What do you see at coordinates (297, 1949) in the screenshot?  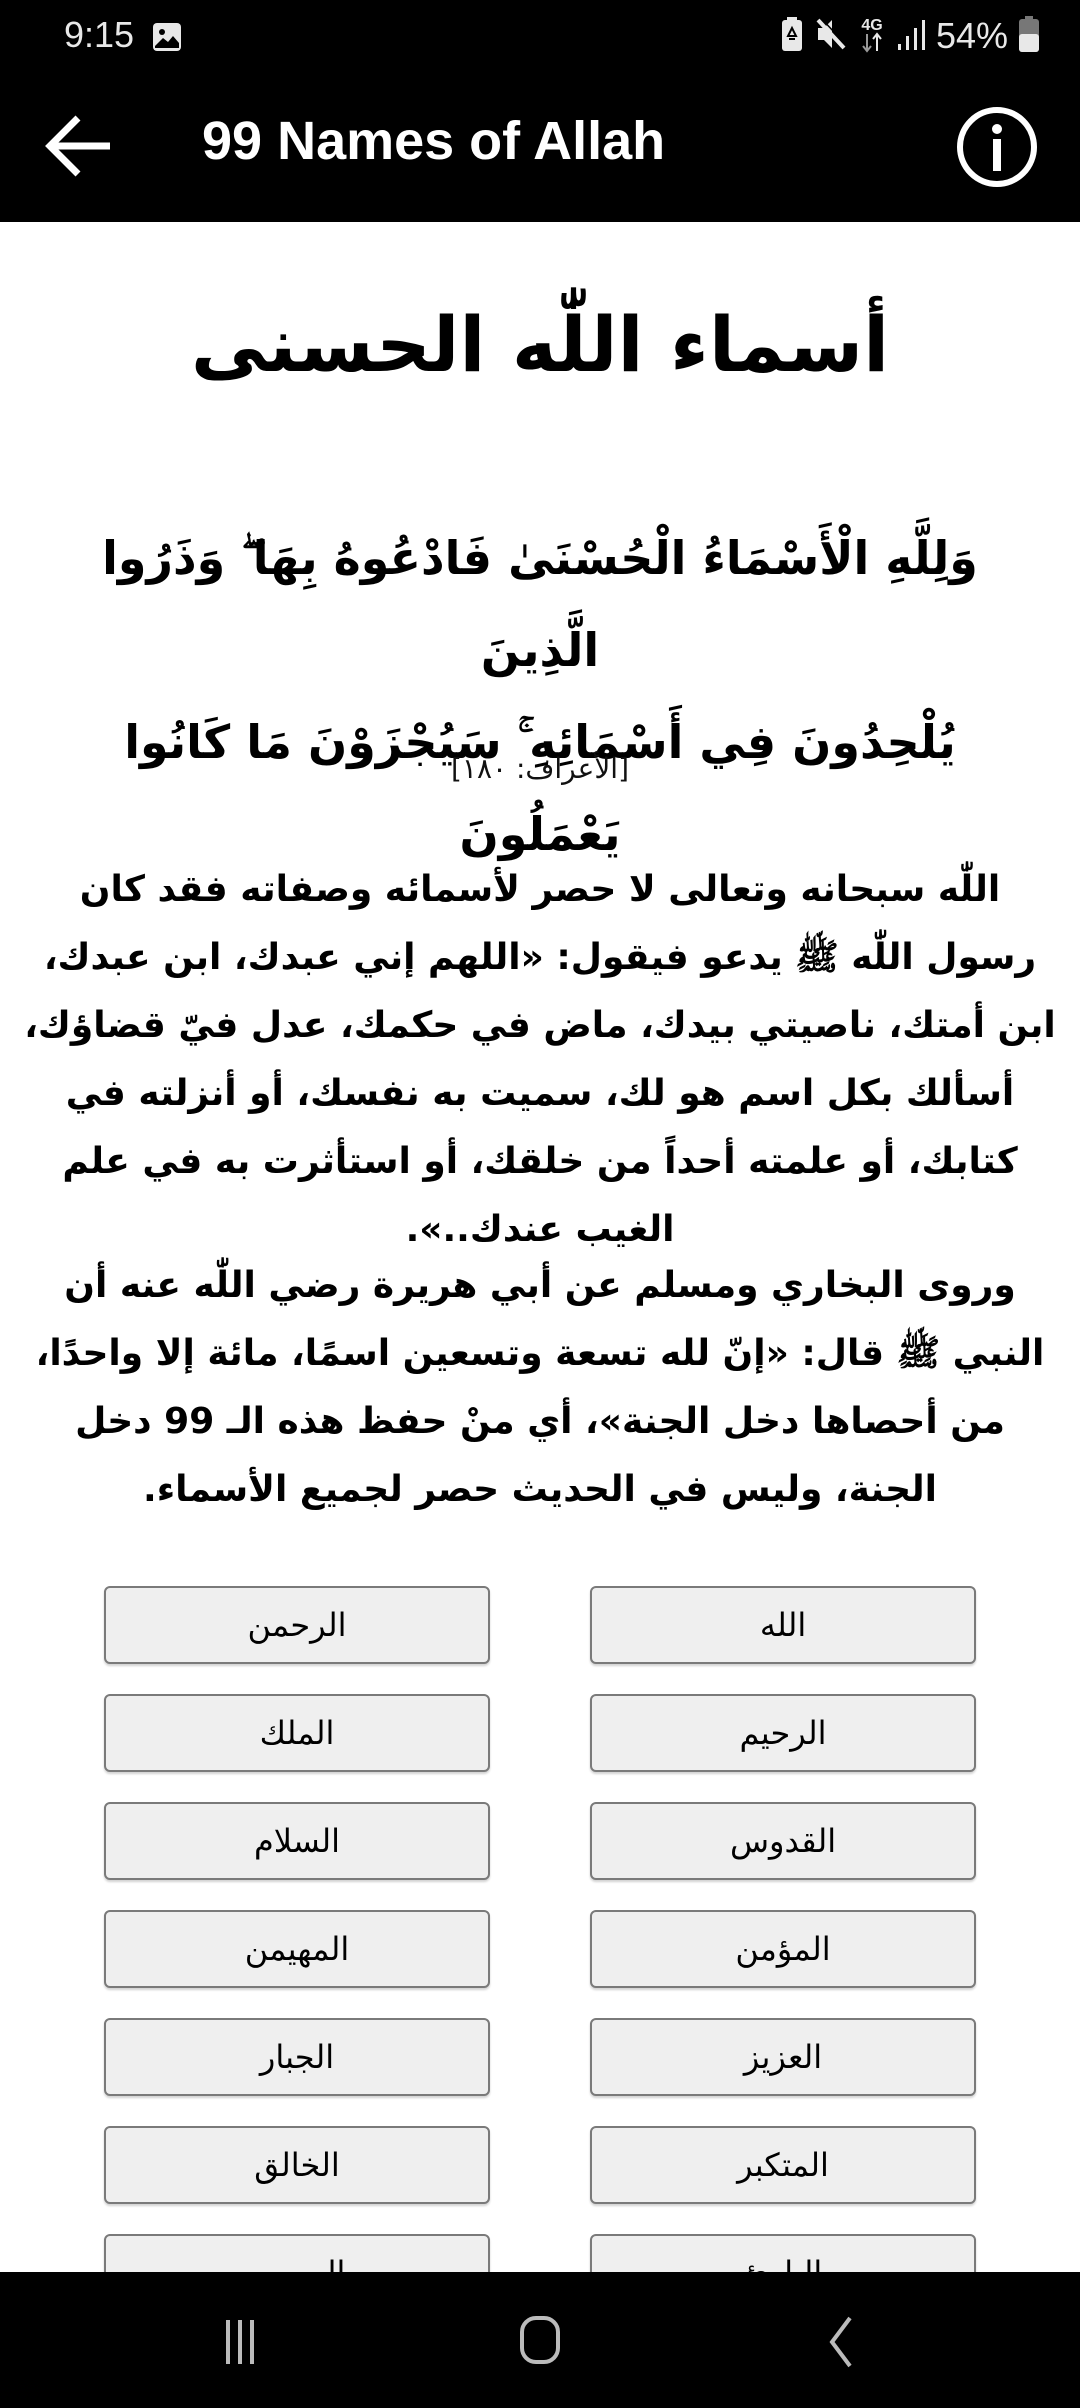 I see `name-button-al-muhaymin: المهيمن` at bounding box center [297, 1949].